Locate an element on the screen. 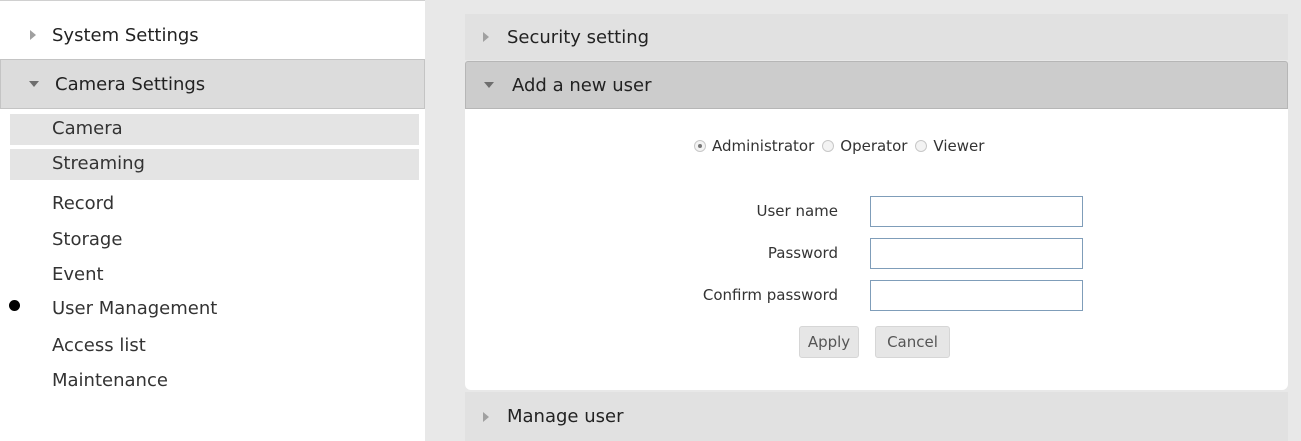  password-input is located at coordinates (976, 253).